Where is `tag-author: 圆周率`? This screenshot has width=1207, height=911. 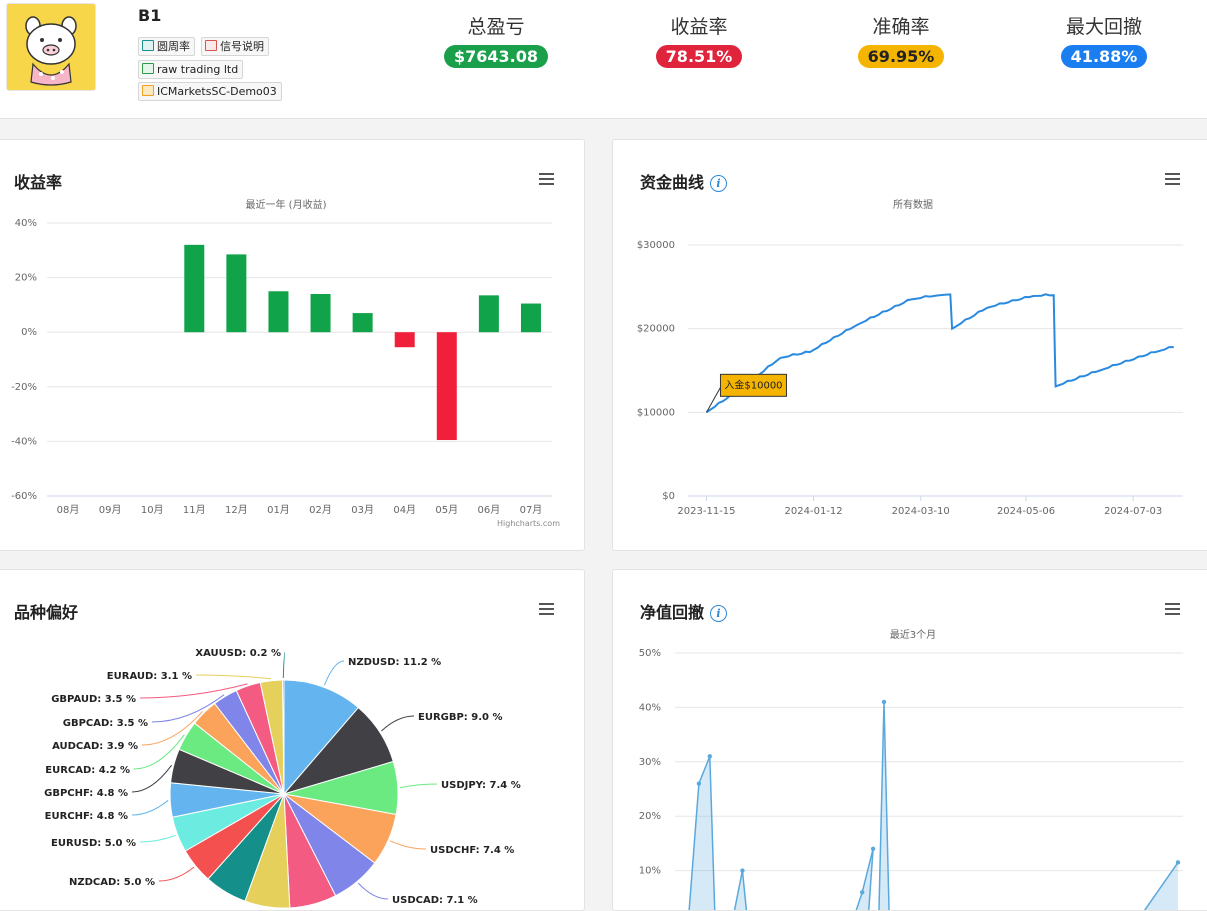
tag-author: 圆周率 is located at coordinates (166, 46).